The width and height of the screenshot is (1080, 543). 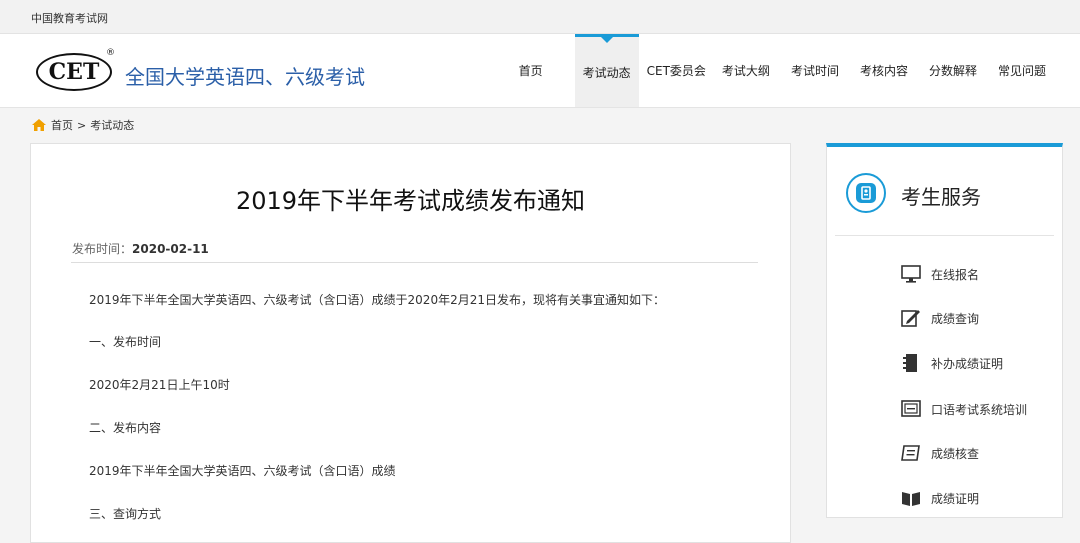 What do you see at coordinates (74, 72) in the screenshot?
I see `cet-logo: CET` at bounding box center [74, 72].